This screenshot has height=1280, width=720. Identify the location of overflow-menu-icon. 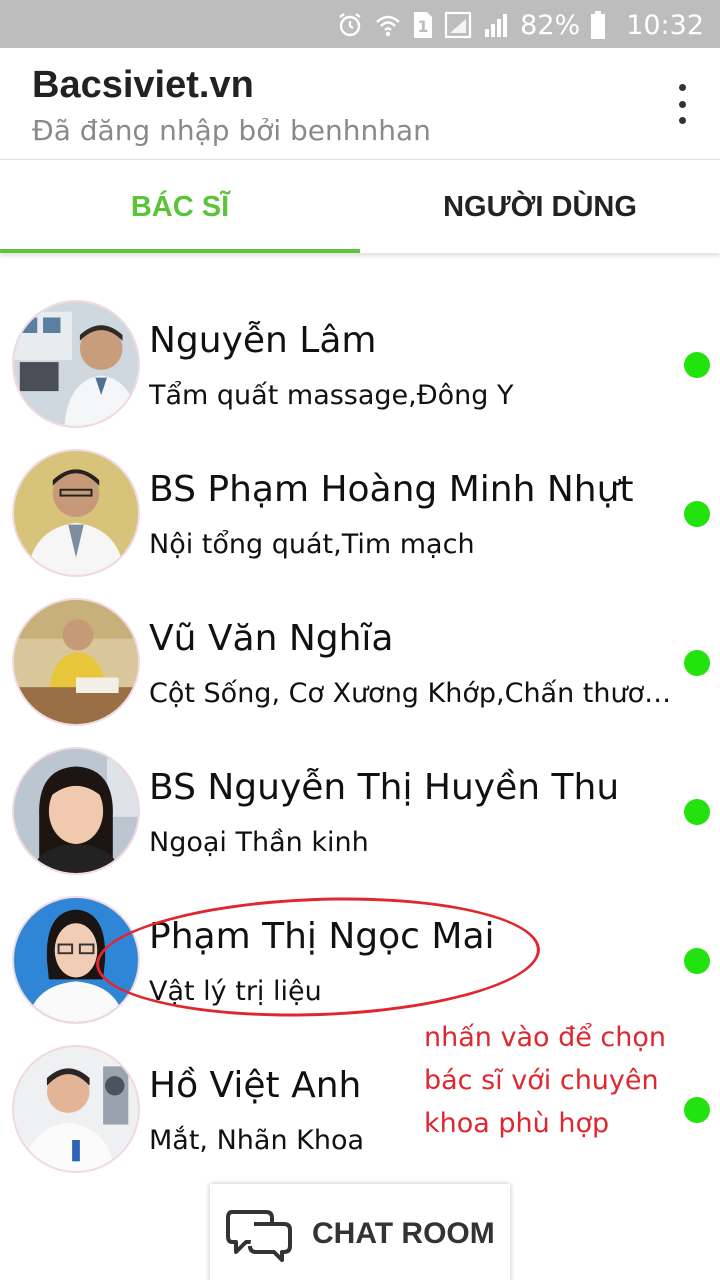
(682, 104).